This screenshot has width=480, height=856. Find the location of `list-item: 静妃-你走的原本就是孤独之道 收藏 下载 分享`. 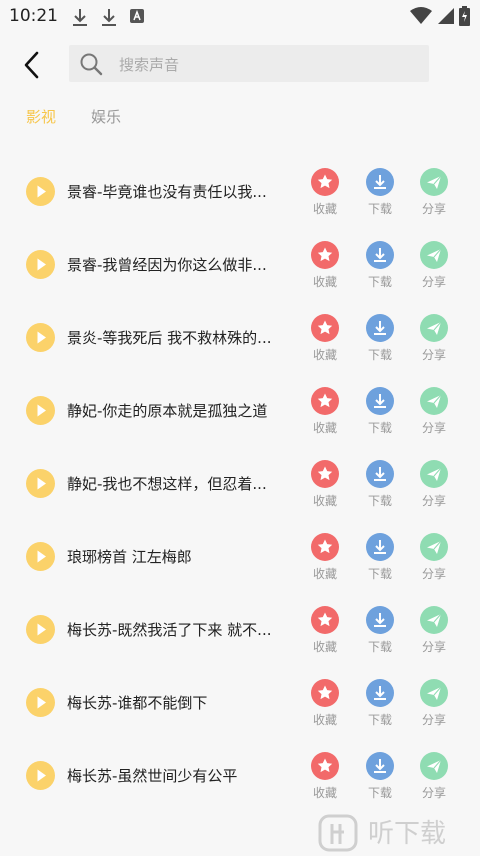

list-item: 静妃-你走的原本就是孤独之道 收藏 下载 分享 is located at coordinates (240, 411).